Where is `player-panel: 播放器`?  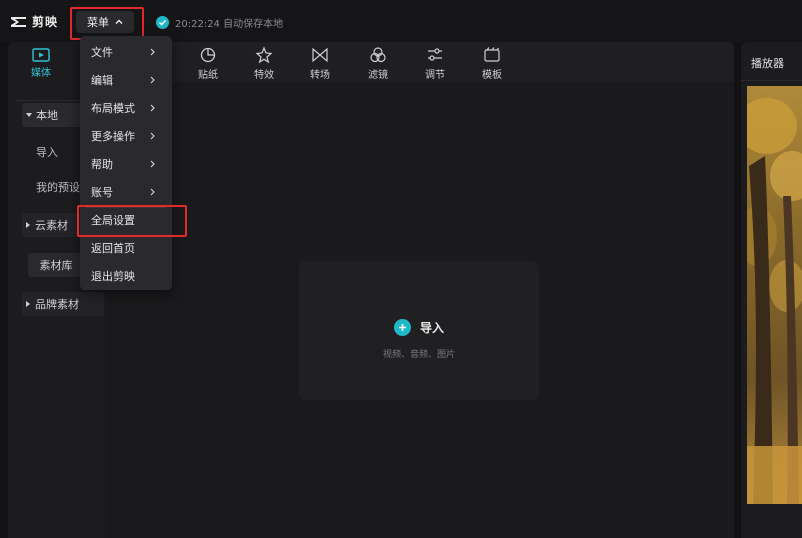
player-panel: 播放器 is located at coordinates (771, 290).